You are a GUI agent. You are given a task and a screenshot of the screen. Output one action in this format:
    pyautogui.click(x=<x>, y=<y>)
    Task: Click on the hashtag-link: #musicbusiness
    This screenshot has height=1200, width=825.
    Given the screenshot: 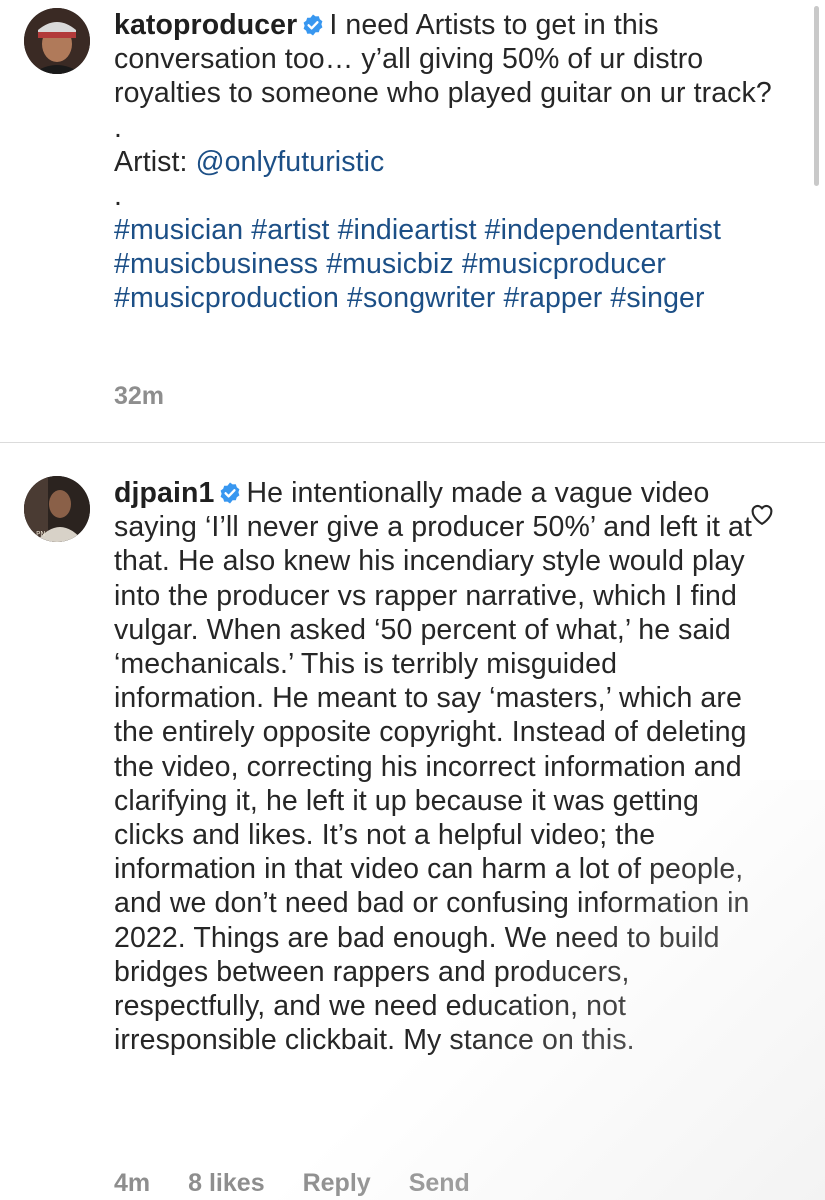 What is the action you would take?
    pyautogui.click(x=216, y=264)
    